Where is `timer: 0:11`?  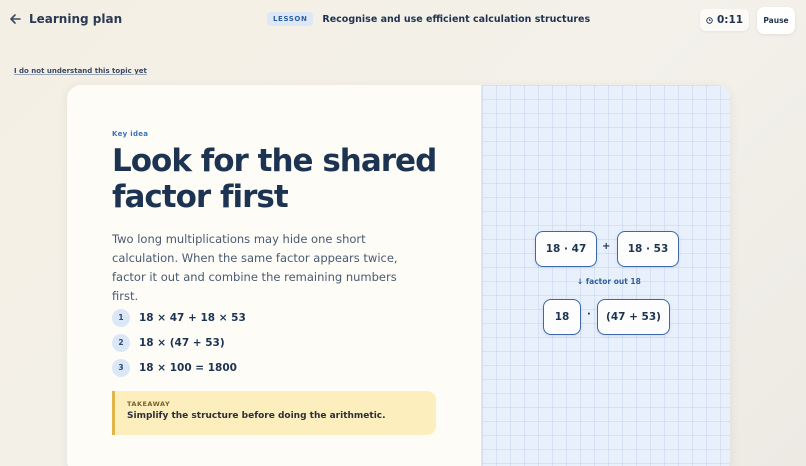
timer: 0:11 is located at coordinates (724, 20).